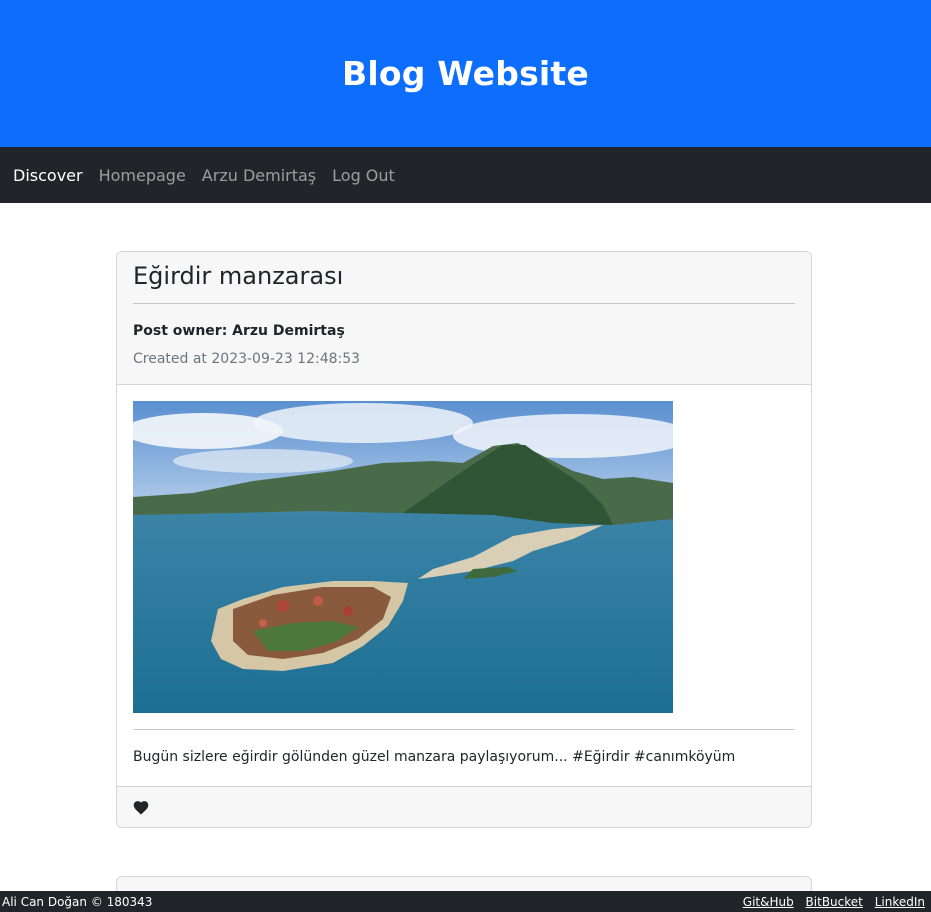 This screenshot has width=931, height=912. What do you see at coordinates (48, 175) in the screenshot?
I see `nav-discover: Discover` at bounding box center [48, 175].